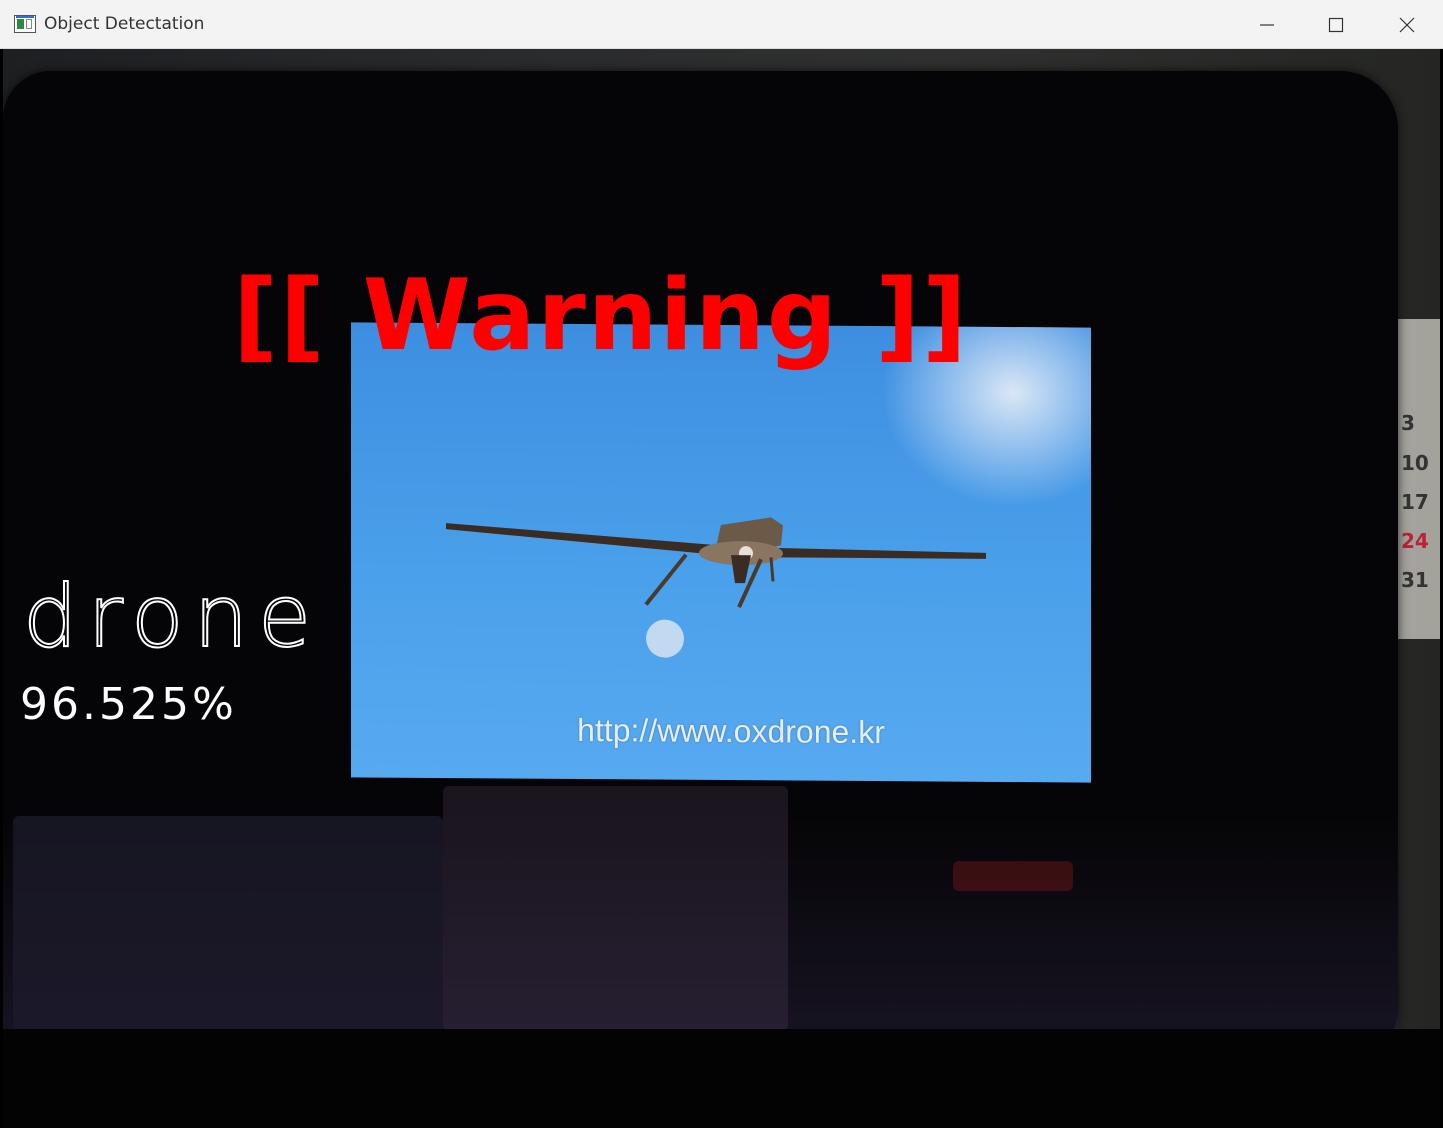 This screenshot has height=1128, width=1443. I want to click on moon, so click(665, 638).